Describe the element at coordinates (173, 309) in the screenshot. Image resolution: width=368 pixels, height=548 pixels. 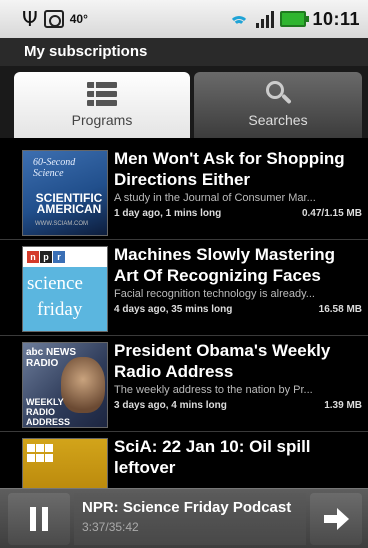
I see `episode-age: 4 days ago, 35 mins long` at that location.